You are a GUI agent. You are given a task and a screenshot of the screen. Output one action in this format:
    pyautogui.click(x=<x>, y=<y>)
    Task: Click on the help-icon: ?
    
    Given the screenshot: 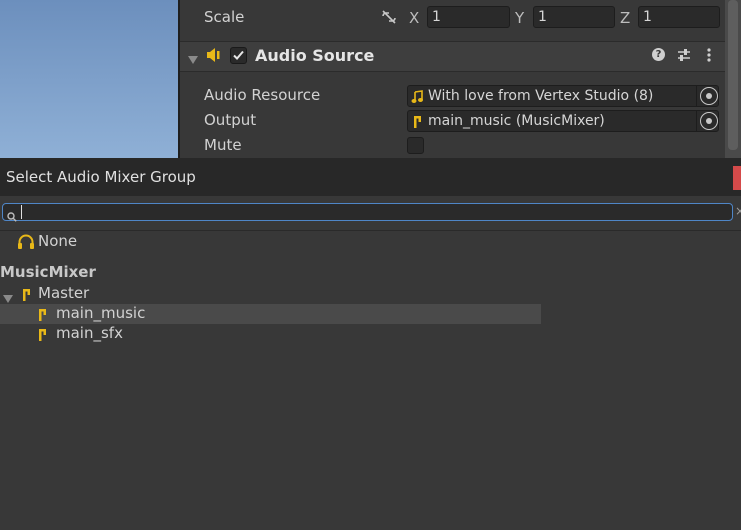 What is the action you would take?
    pyautogui.click(x=658, y=54)
    